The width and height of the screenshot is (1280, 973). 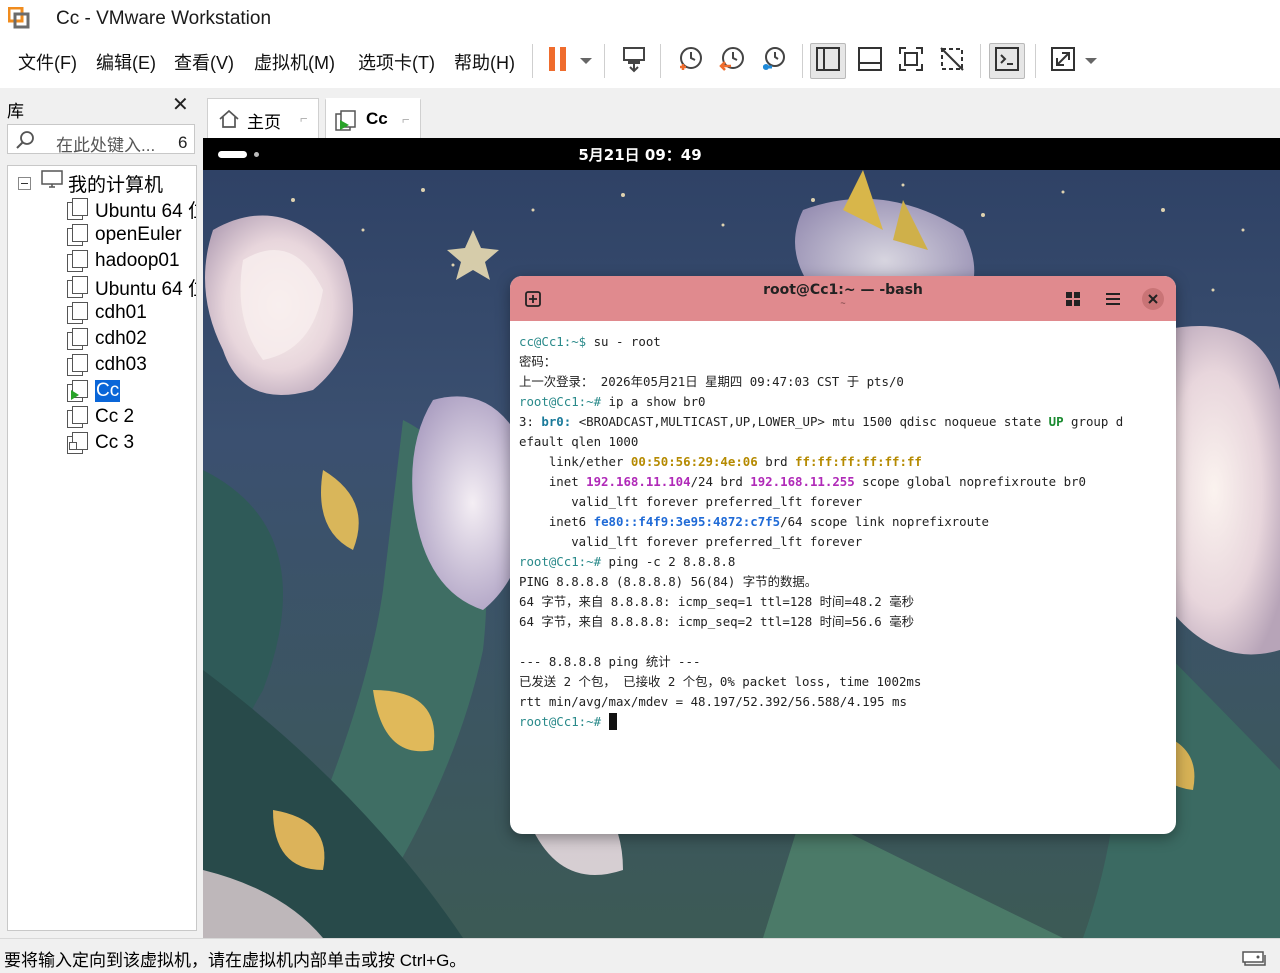 I want to click on revert-snapshot-icon, so click(x=732, y=61).